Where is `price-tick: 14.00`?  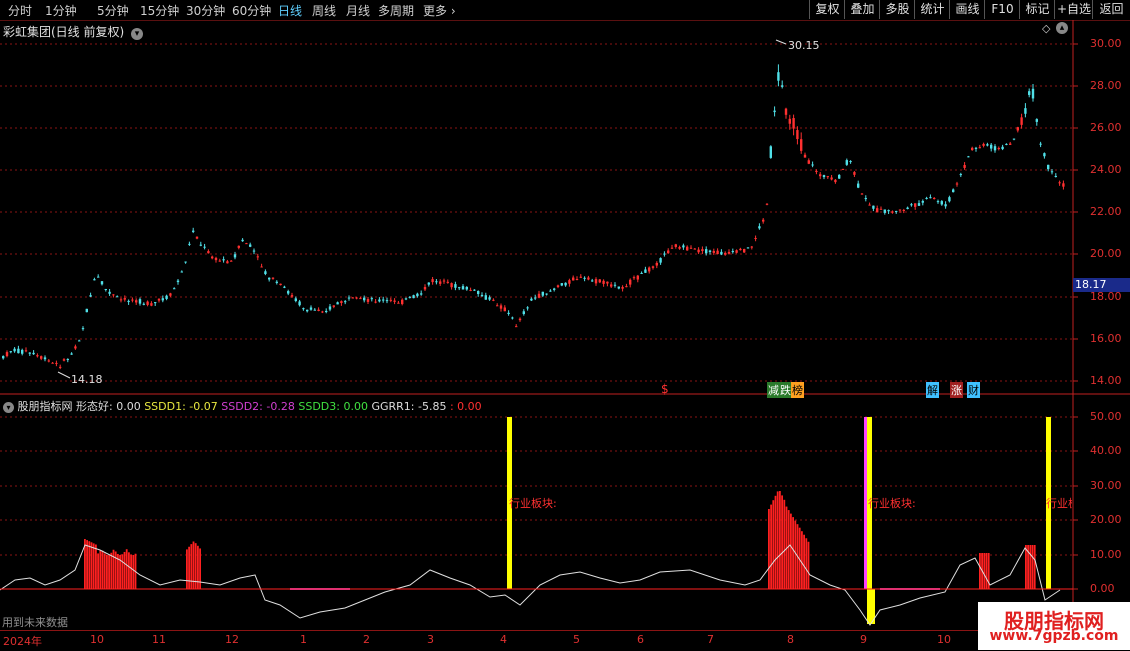
price-tick: 14.00 is located at coordinates (1106, 380).